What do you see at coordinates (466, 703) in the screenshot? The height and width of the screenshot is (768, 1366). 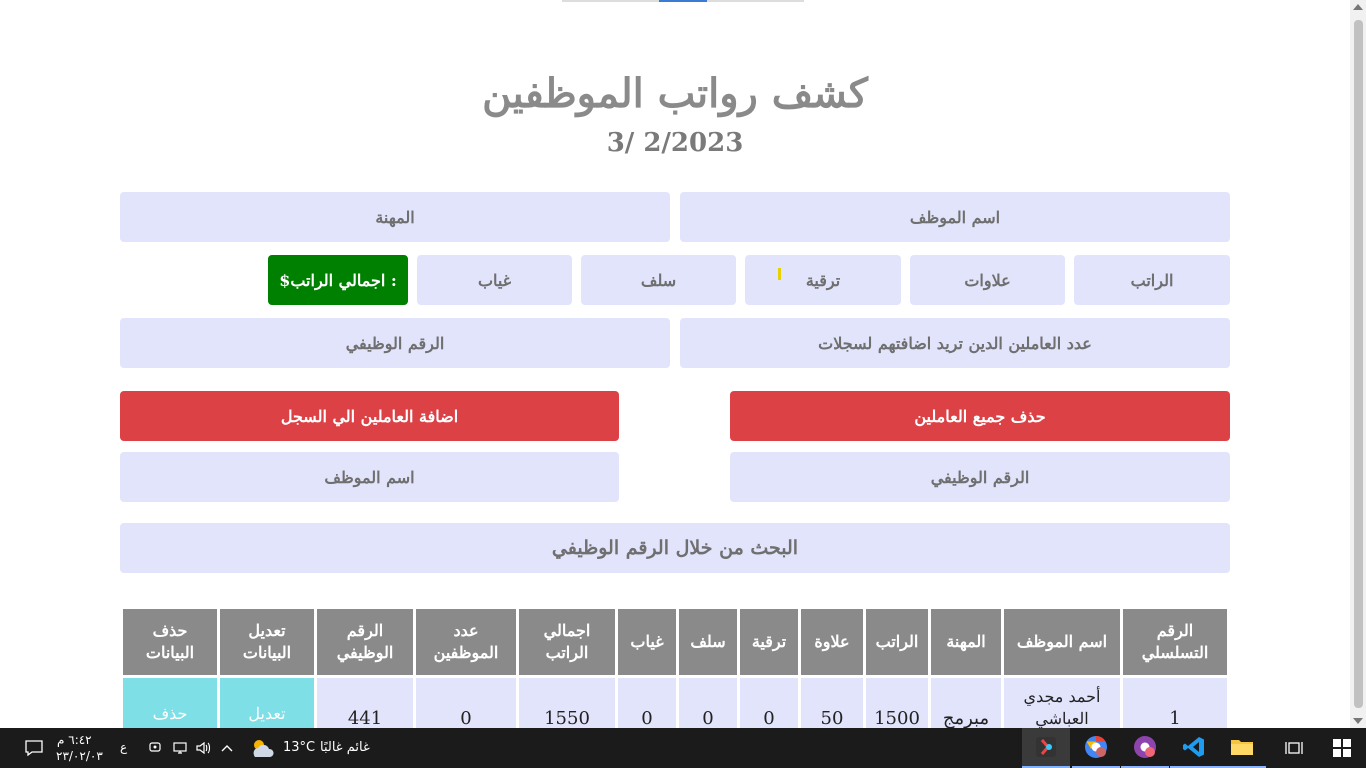 I see `cell-count: 0` at bounding box center [466, 703].